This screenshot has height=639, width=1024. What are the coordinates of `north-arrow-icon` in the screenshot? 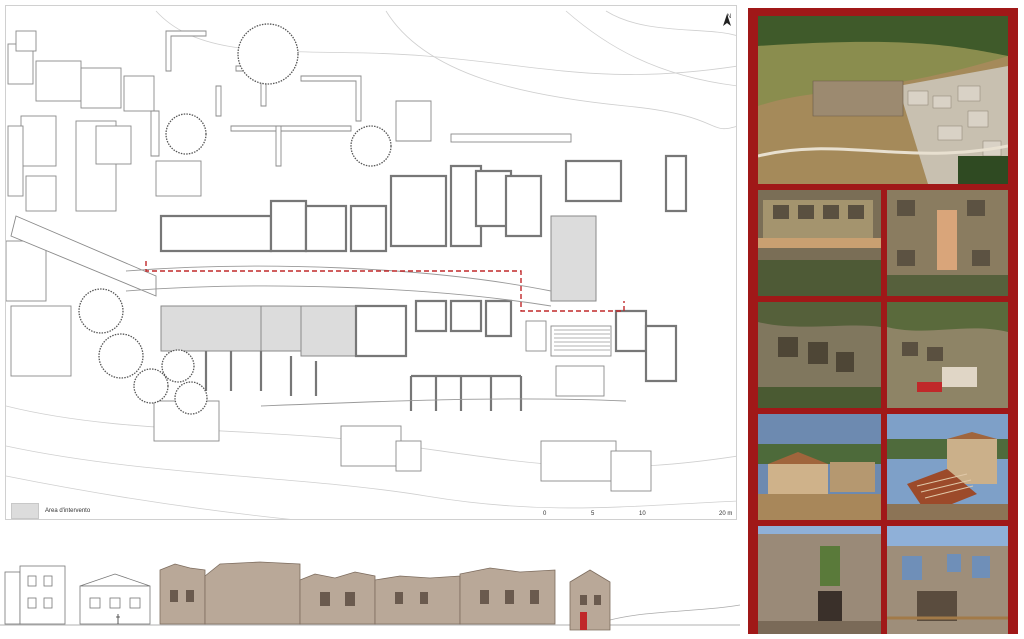 It's located at (727, 20).